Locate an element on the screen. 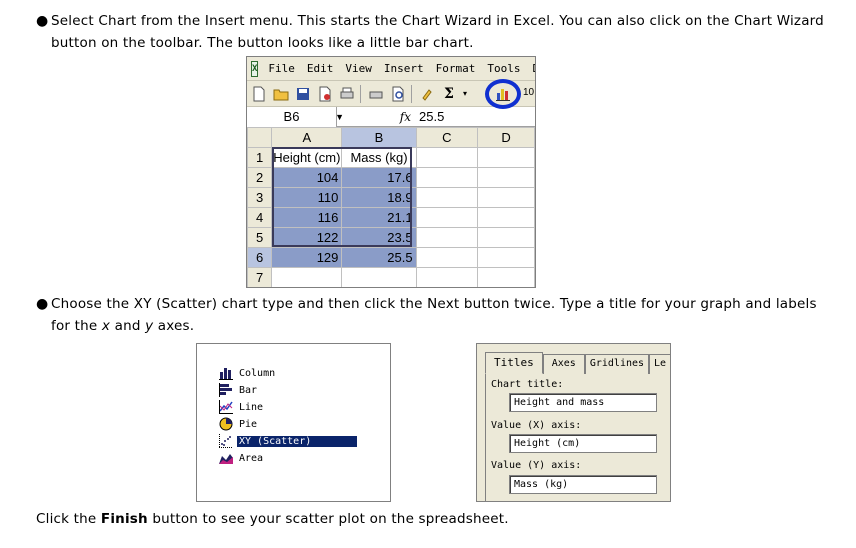 This screenshot has width=856, height=548. row-header: 6 is located at coordinates (260, 257).